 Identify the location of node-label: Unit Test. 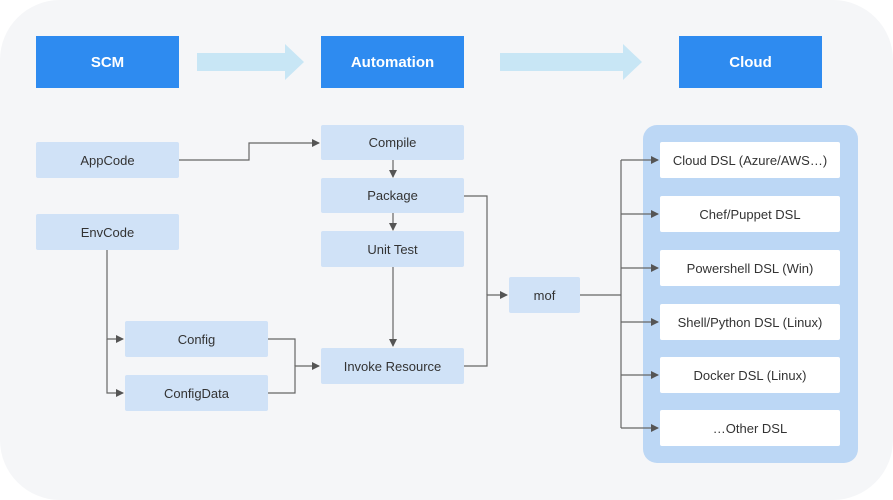
(392, 249).